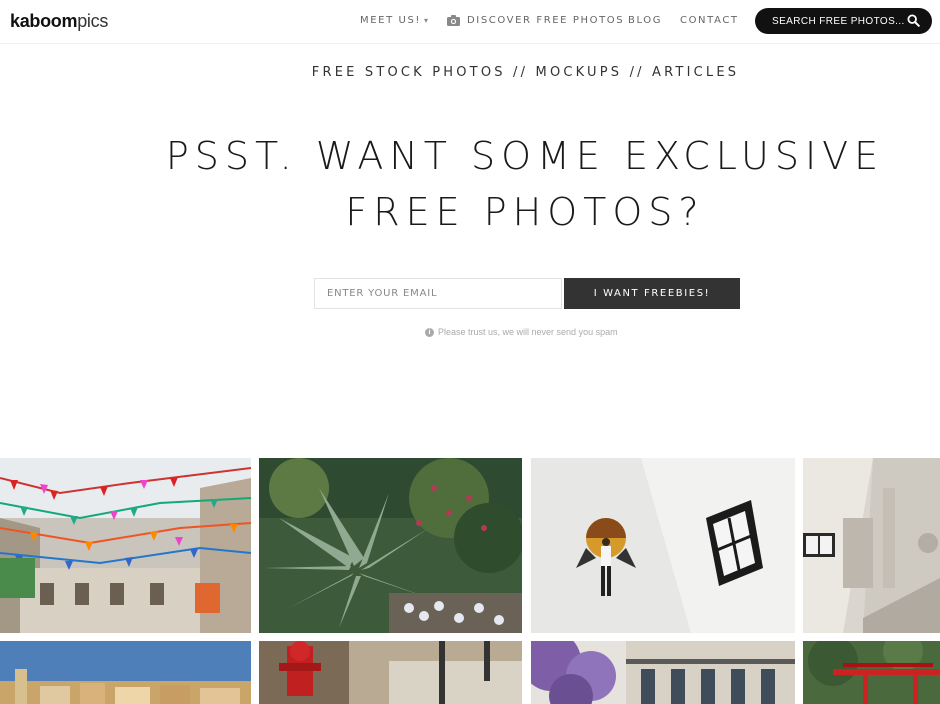 Image resolution: width=940 pixels, height=704 pixels. I want to click on site-tagline: FREE STOCK PHOTOS // MOCKUPS // ARTICLES, so click(525, 72).